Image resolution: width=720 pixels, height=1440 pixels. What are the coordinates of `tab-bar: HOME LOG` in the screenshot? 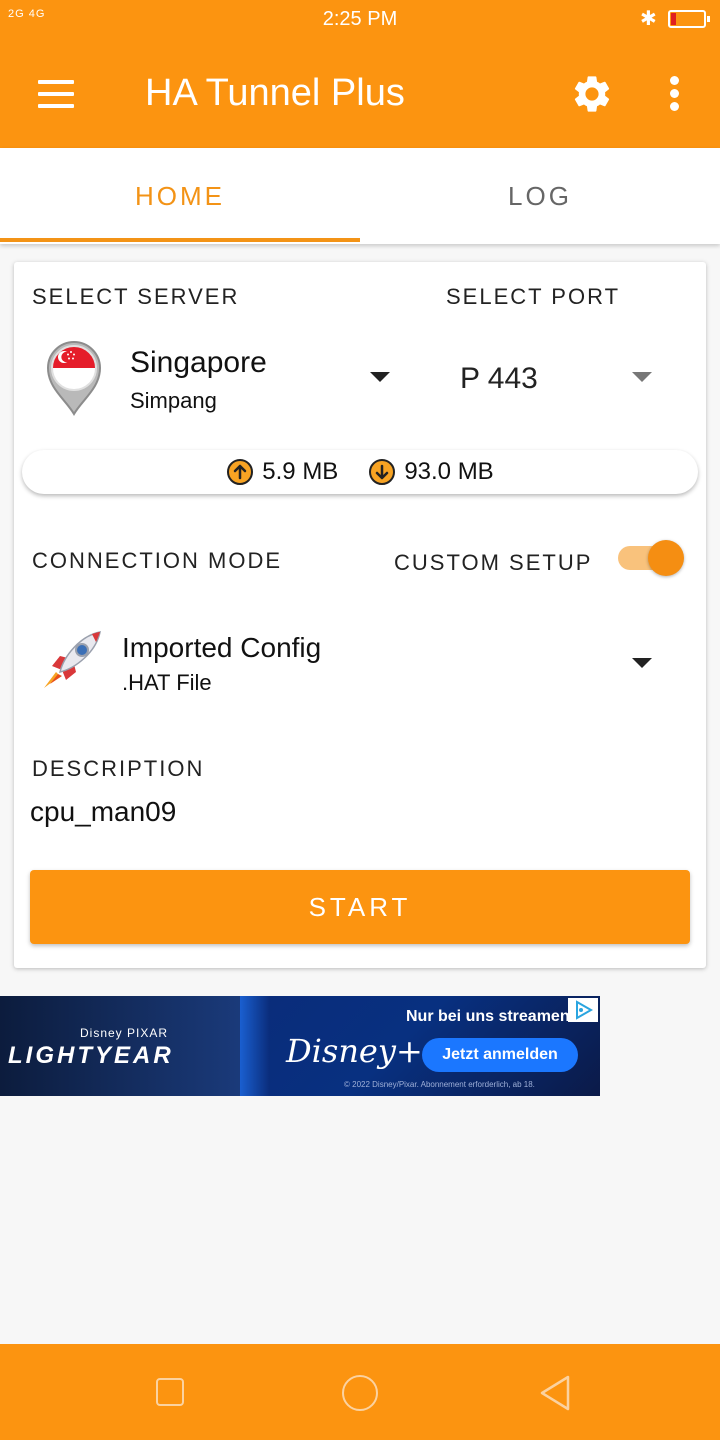 It's located at (360, 196).